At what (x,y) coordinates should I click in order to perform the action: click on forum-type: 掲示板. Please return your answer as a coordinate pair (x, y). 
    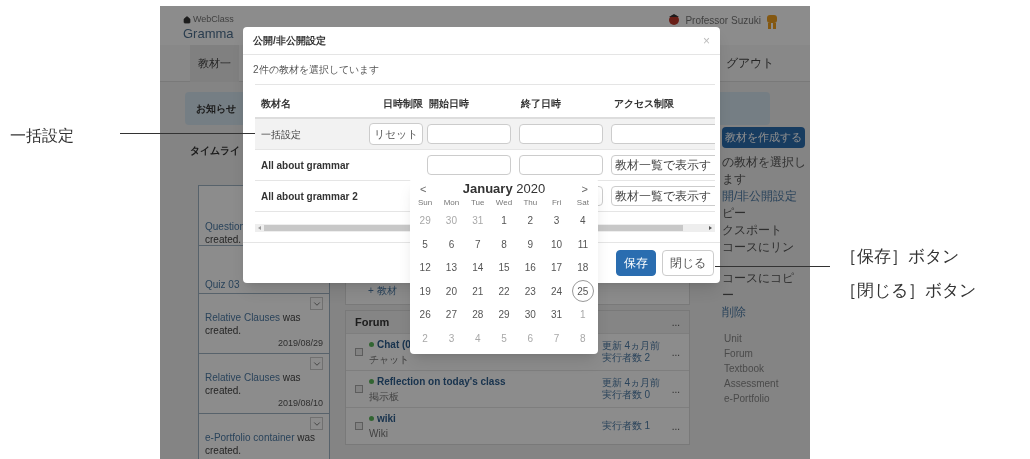
    Looking at the image, I should click on (384, 397).